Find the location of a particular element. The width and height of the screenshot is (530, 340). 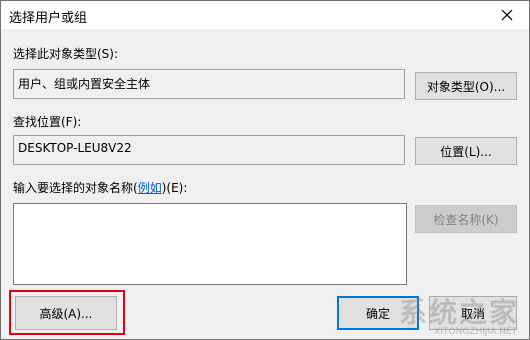

check-names-button: 检查名称(K) is located at coordinates (466, 219).